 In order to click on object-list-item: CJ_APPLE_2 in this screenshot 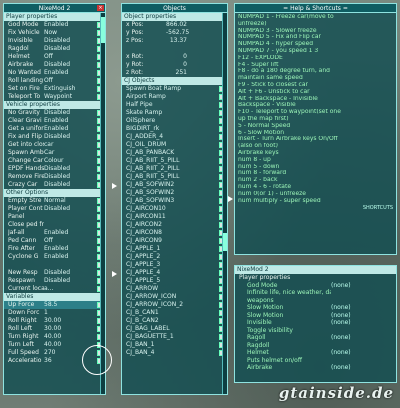, I will do `click(174, 257)`.